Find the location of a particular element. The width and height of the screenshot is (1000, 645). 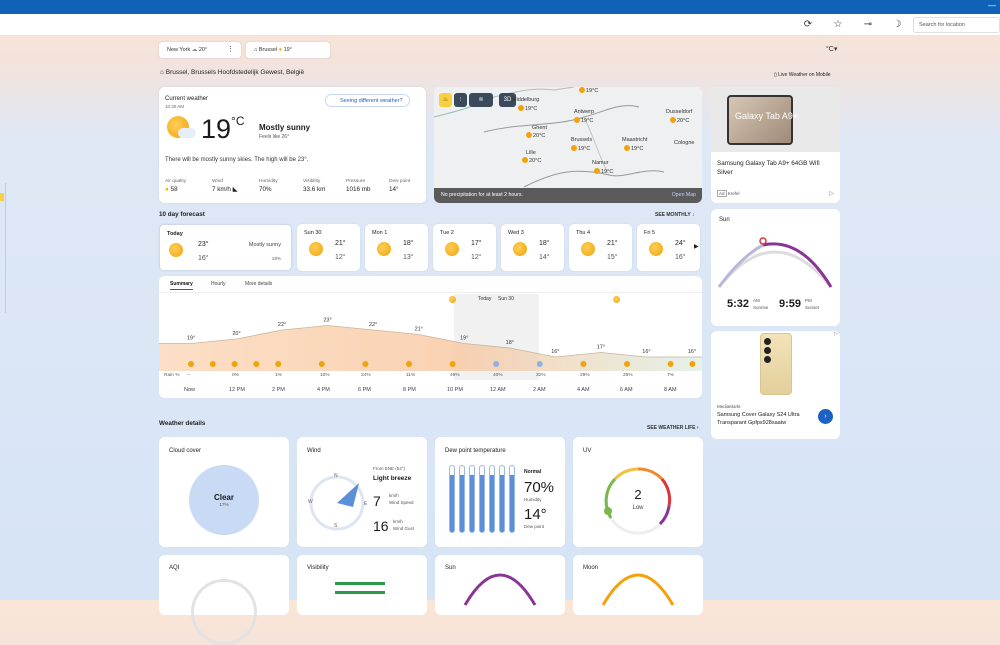

more-icon: ⋮ is located at coordinates (230, 50).